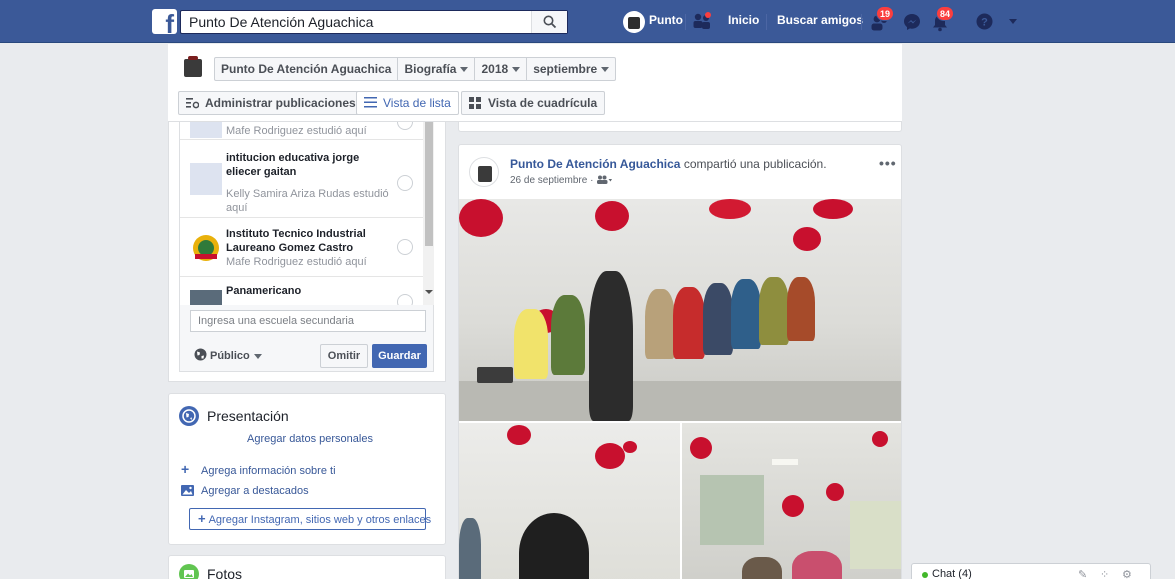  What do you see at coordinates (554, 546) in the screenshot?
I see `person-back-figure` at bounding box center [554, 546].